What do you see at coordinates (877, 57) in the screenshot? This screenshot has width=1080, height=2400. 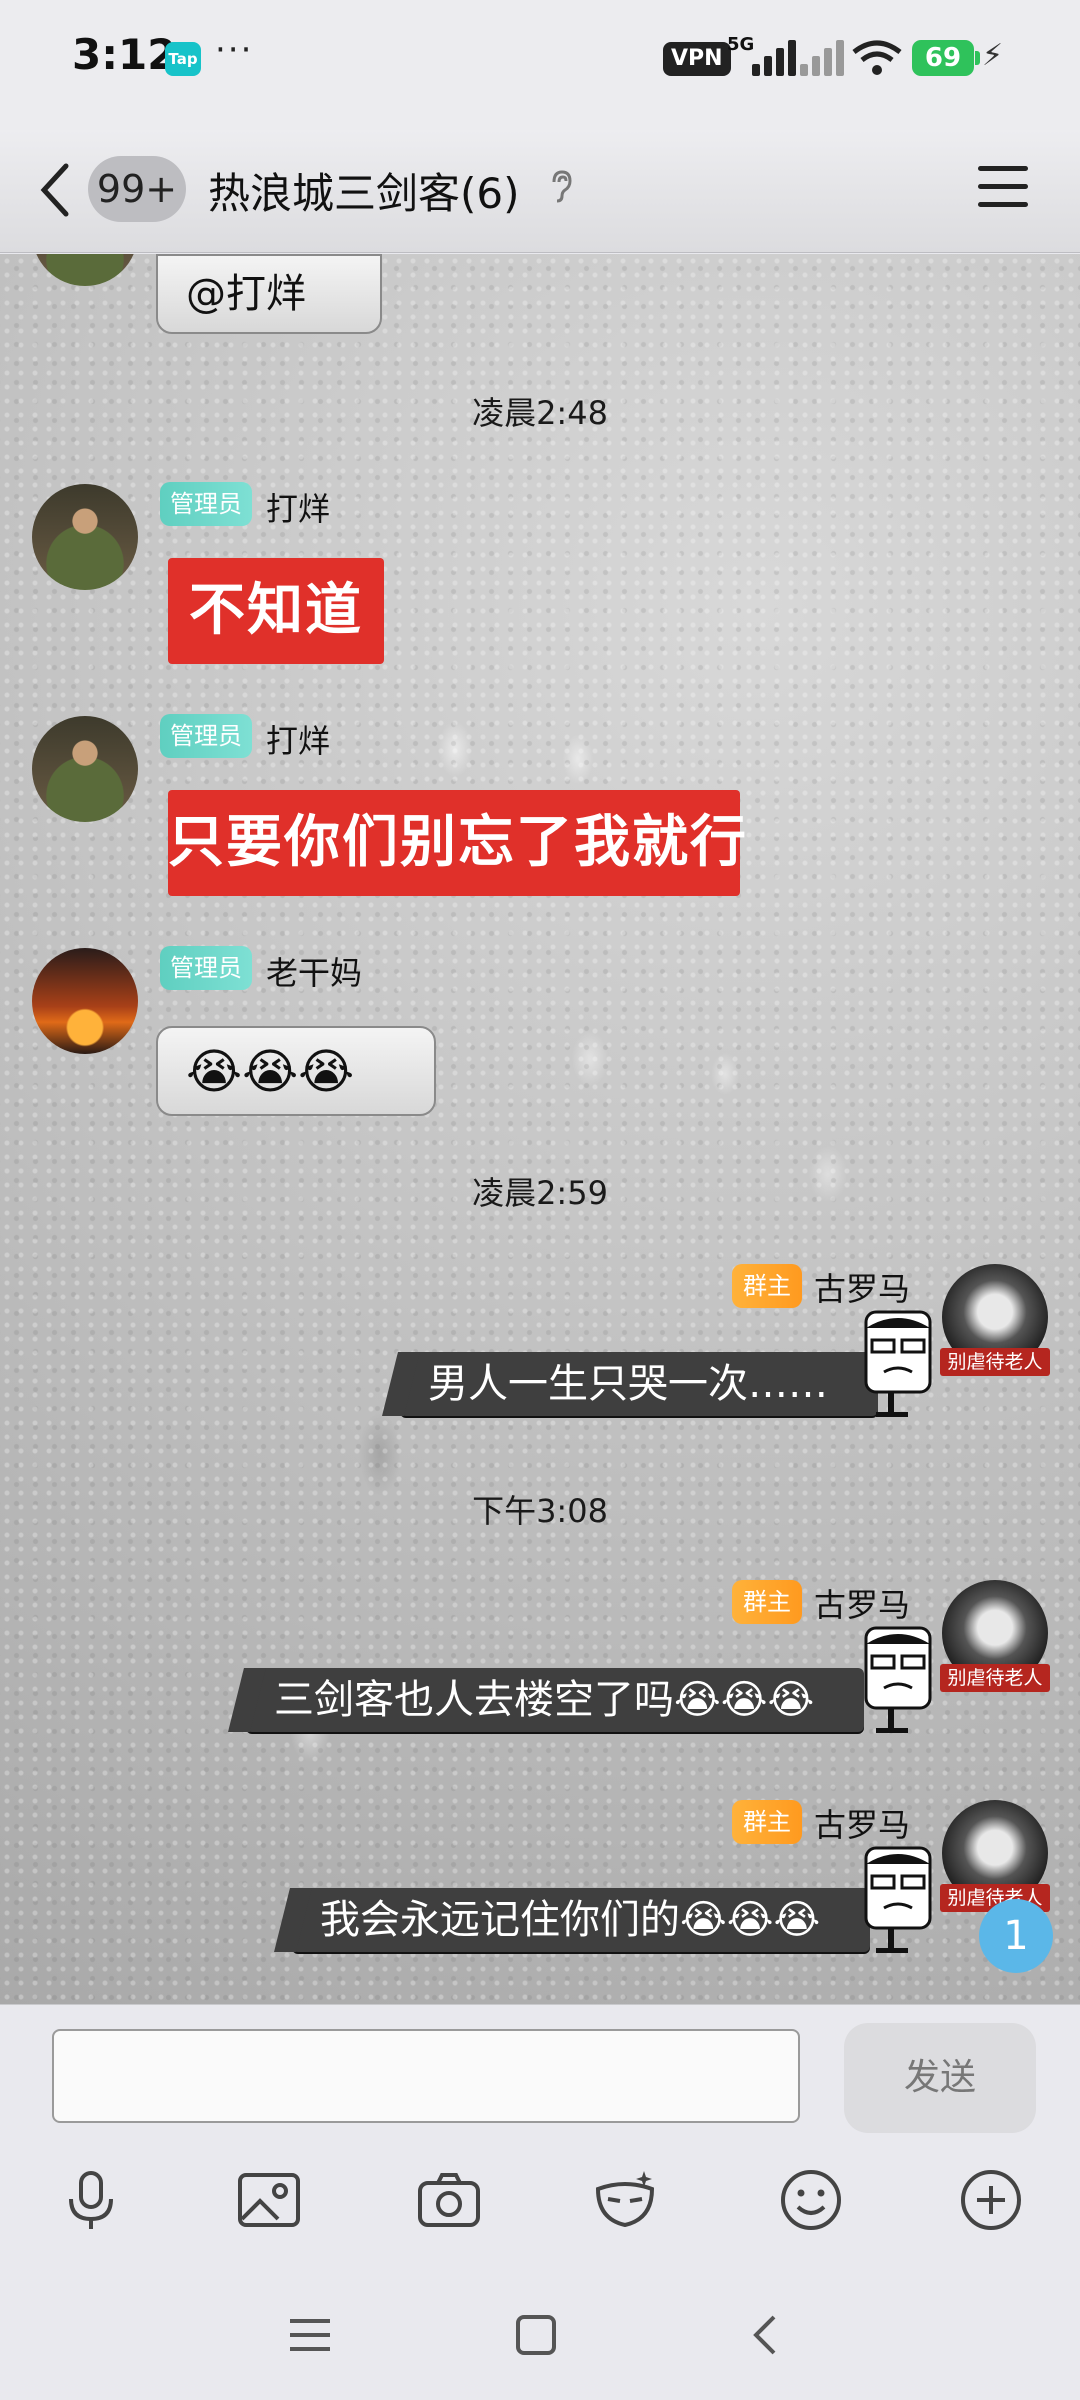 I see `wifi-icon` at bounding box center [877, 57].